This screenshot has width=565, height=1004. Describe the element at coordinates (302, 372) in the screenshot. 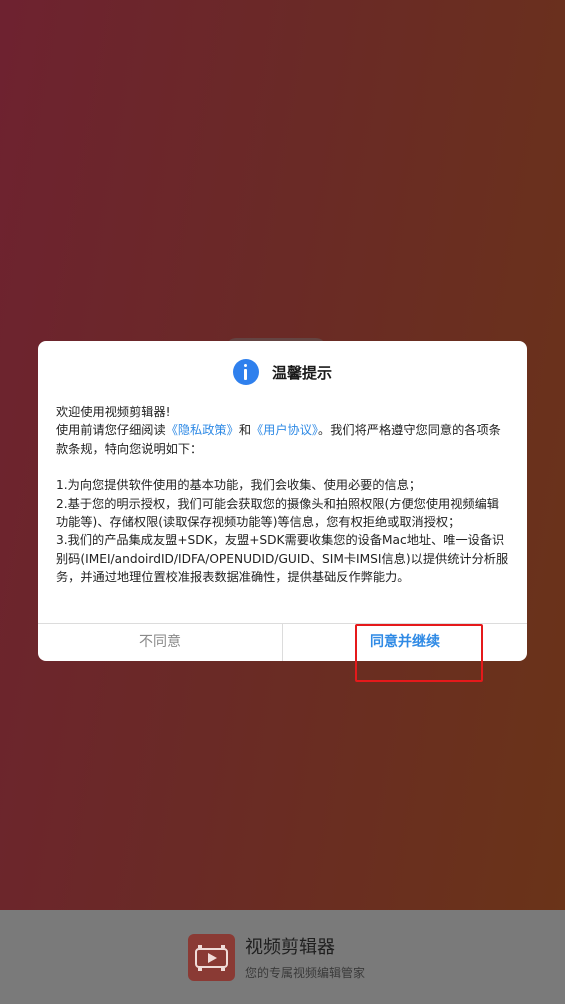

I see `dialog-title: 温馨提示` at that location.